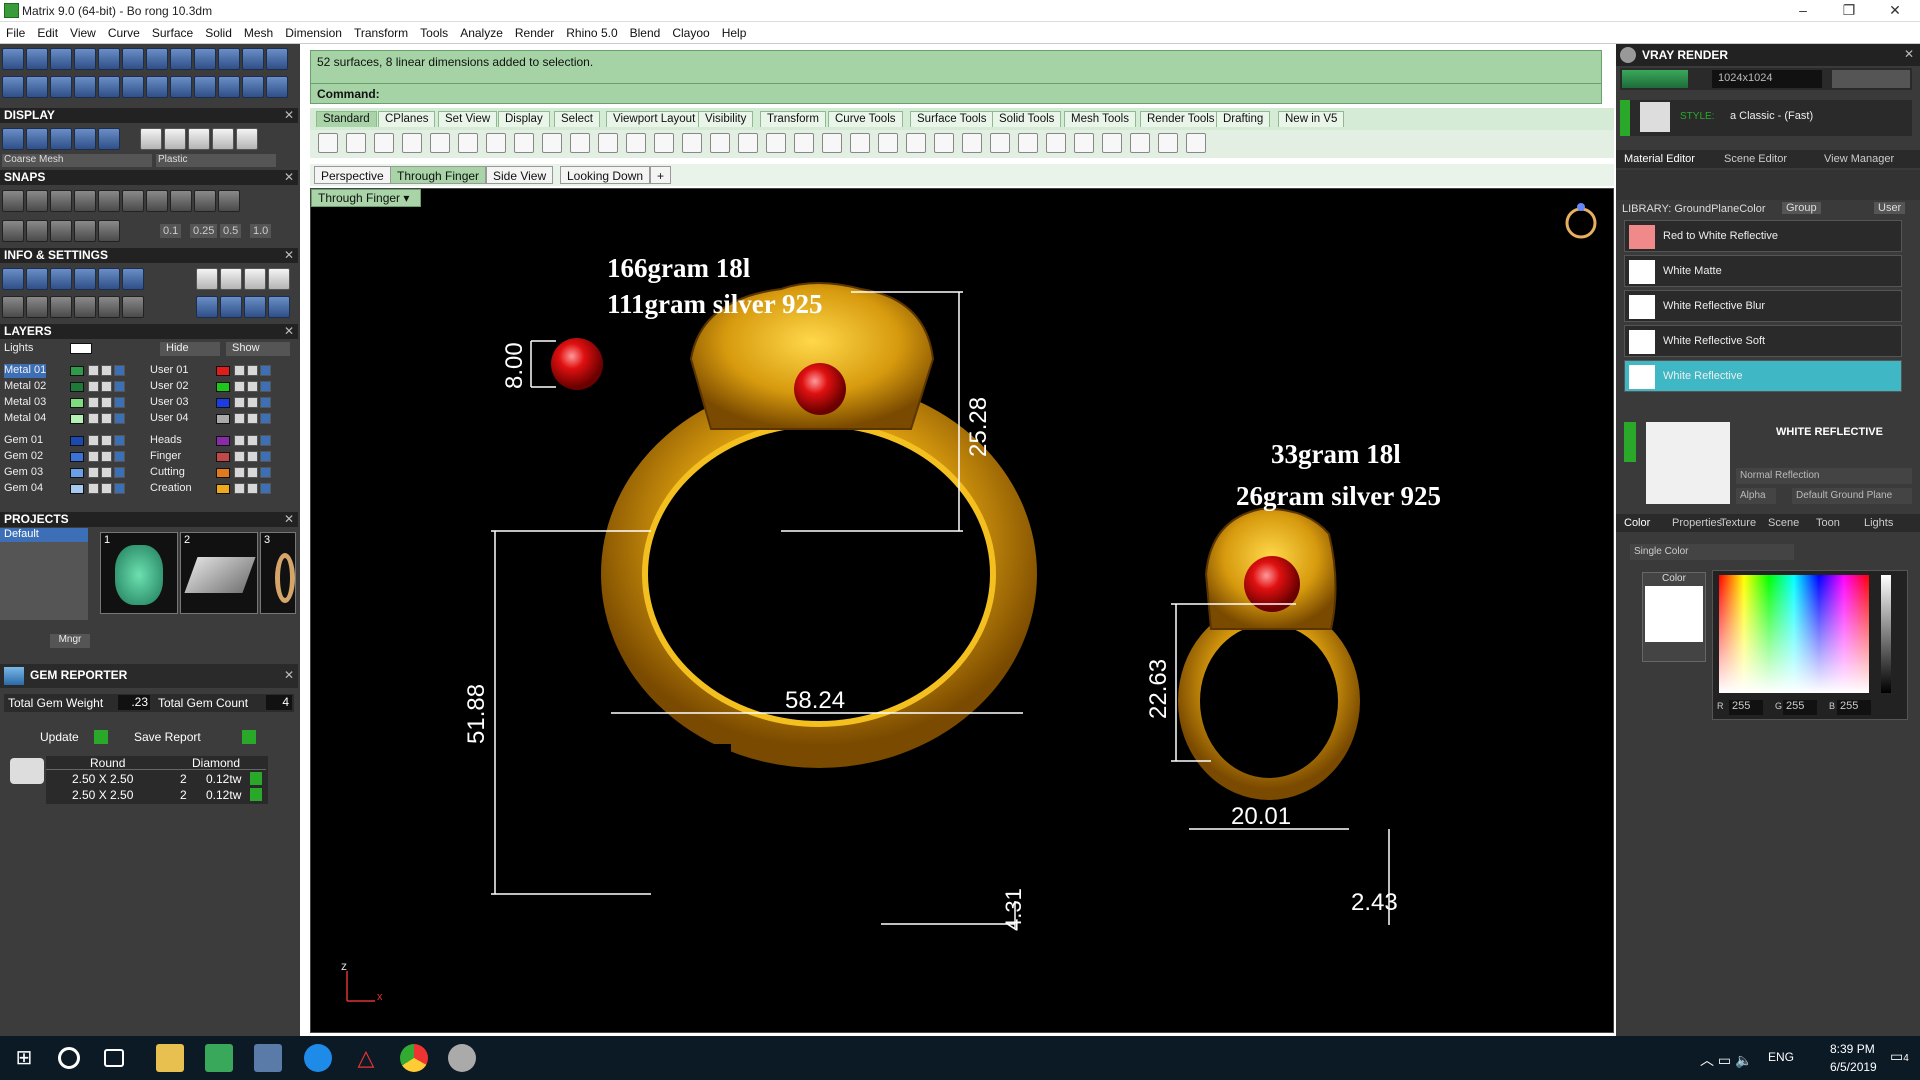 This screenshot has height=1080, width=1920. What do you see at coordinates (1763, 341) in the screenshot?
I see `material-item: White Reflective Soft` at bounding box center [1763, 341].